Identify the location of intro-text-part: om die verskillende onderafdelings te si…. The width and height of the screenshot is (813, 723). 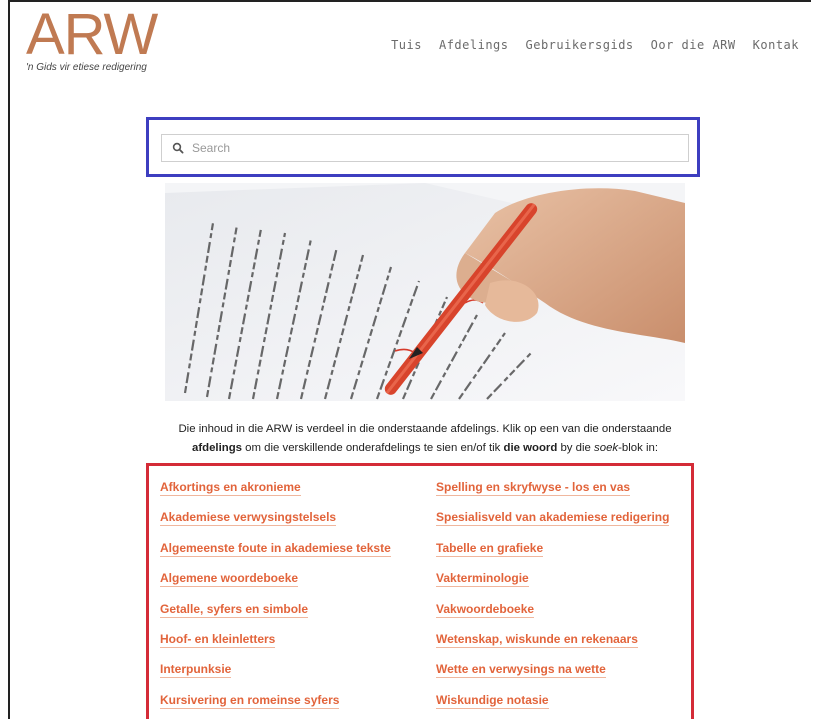
(373, 448).